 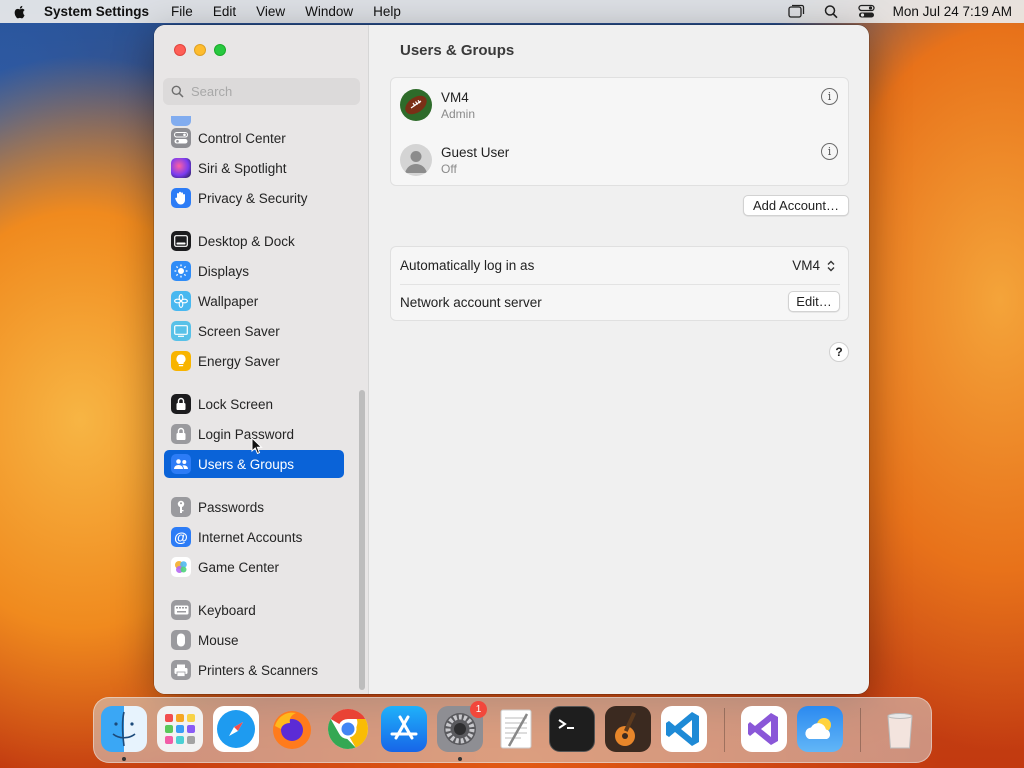 What do you see at coordinates (242, 168) in the screenshot?
I see `sidebar-item-label: Siri & Spotlight` at bounding box center [242, 168].